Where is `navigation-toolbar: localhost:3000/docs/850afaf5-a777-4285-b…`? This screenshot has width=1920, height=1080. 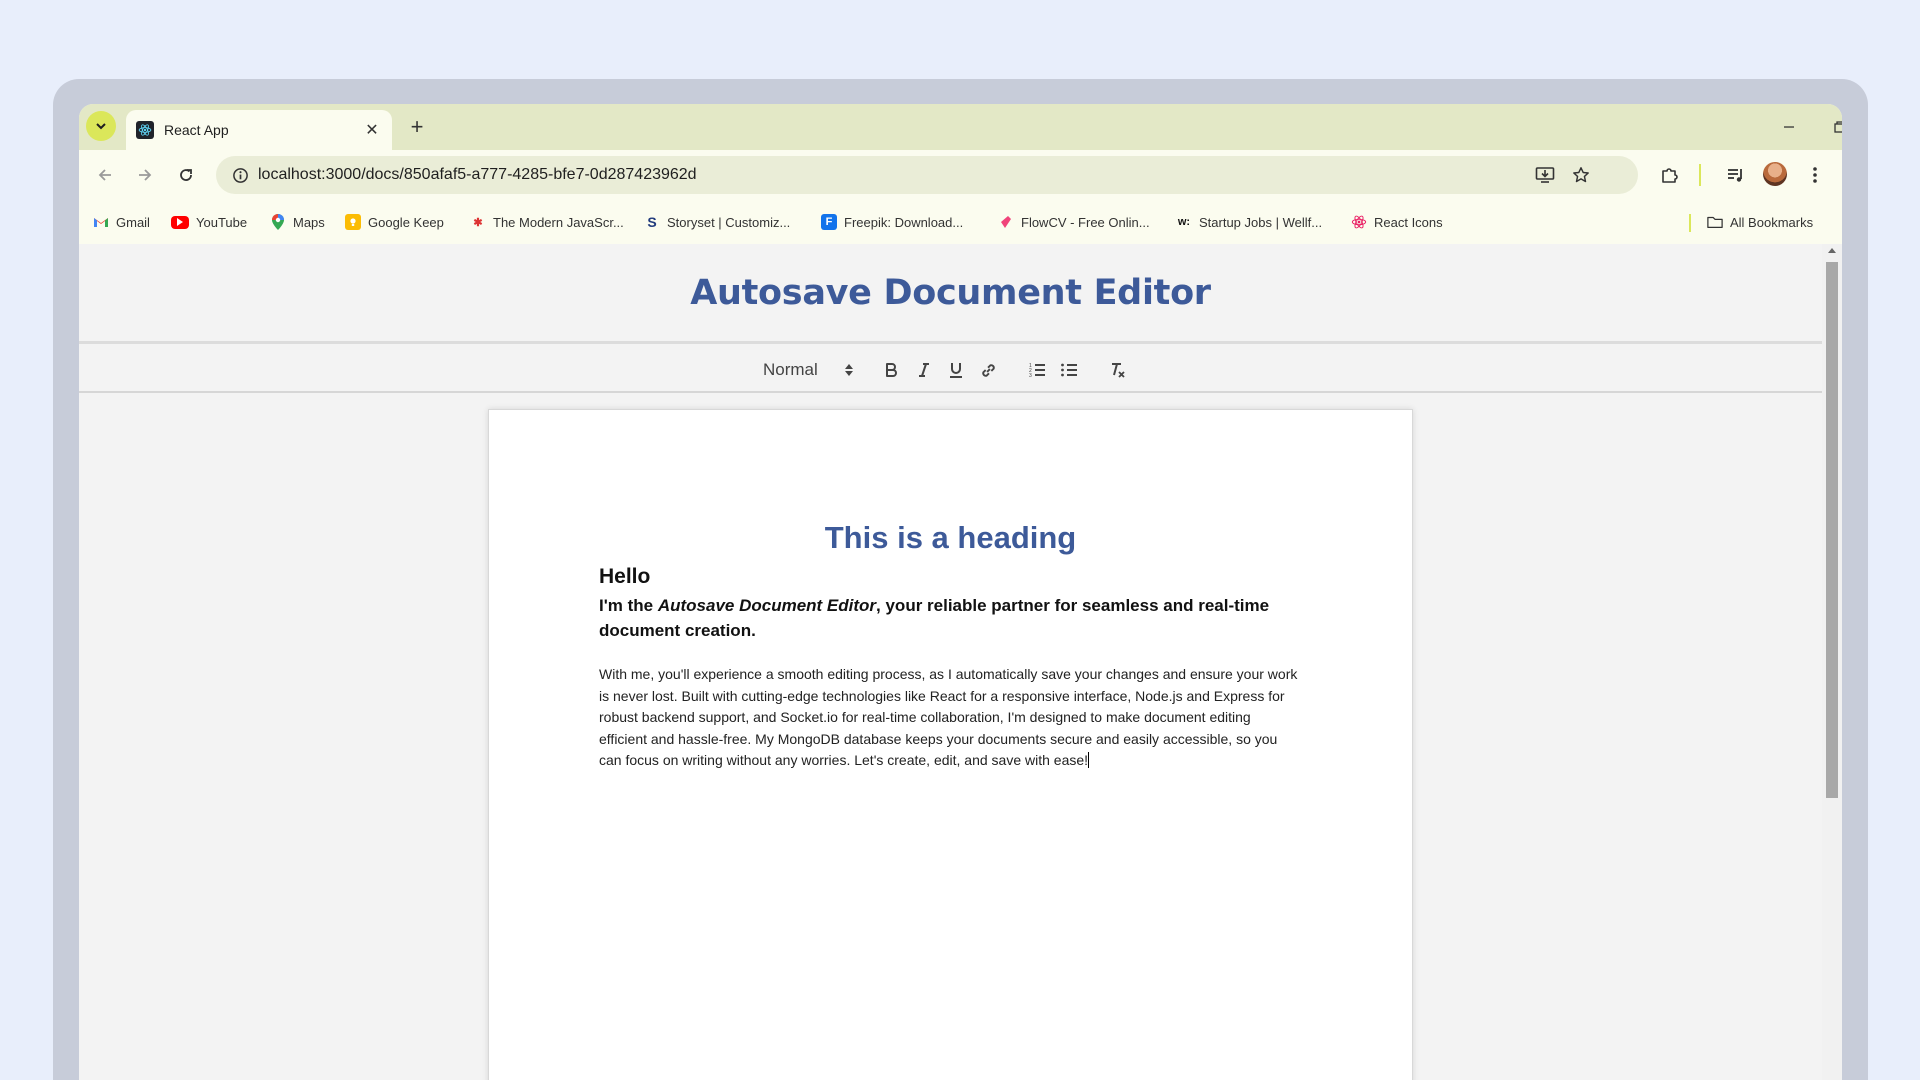
navigation-toolbar: localhost:3000/docs/850afaf5-a777-4285-b… is located at coordinates (960, 175).